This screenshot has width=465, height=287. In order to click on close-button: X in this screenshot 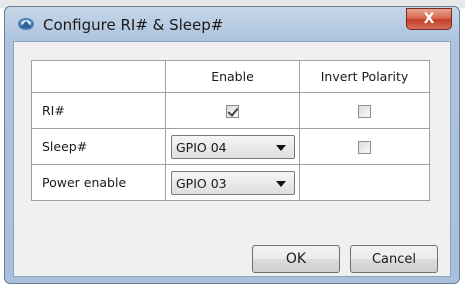, I will do `click(429, 19)`.